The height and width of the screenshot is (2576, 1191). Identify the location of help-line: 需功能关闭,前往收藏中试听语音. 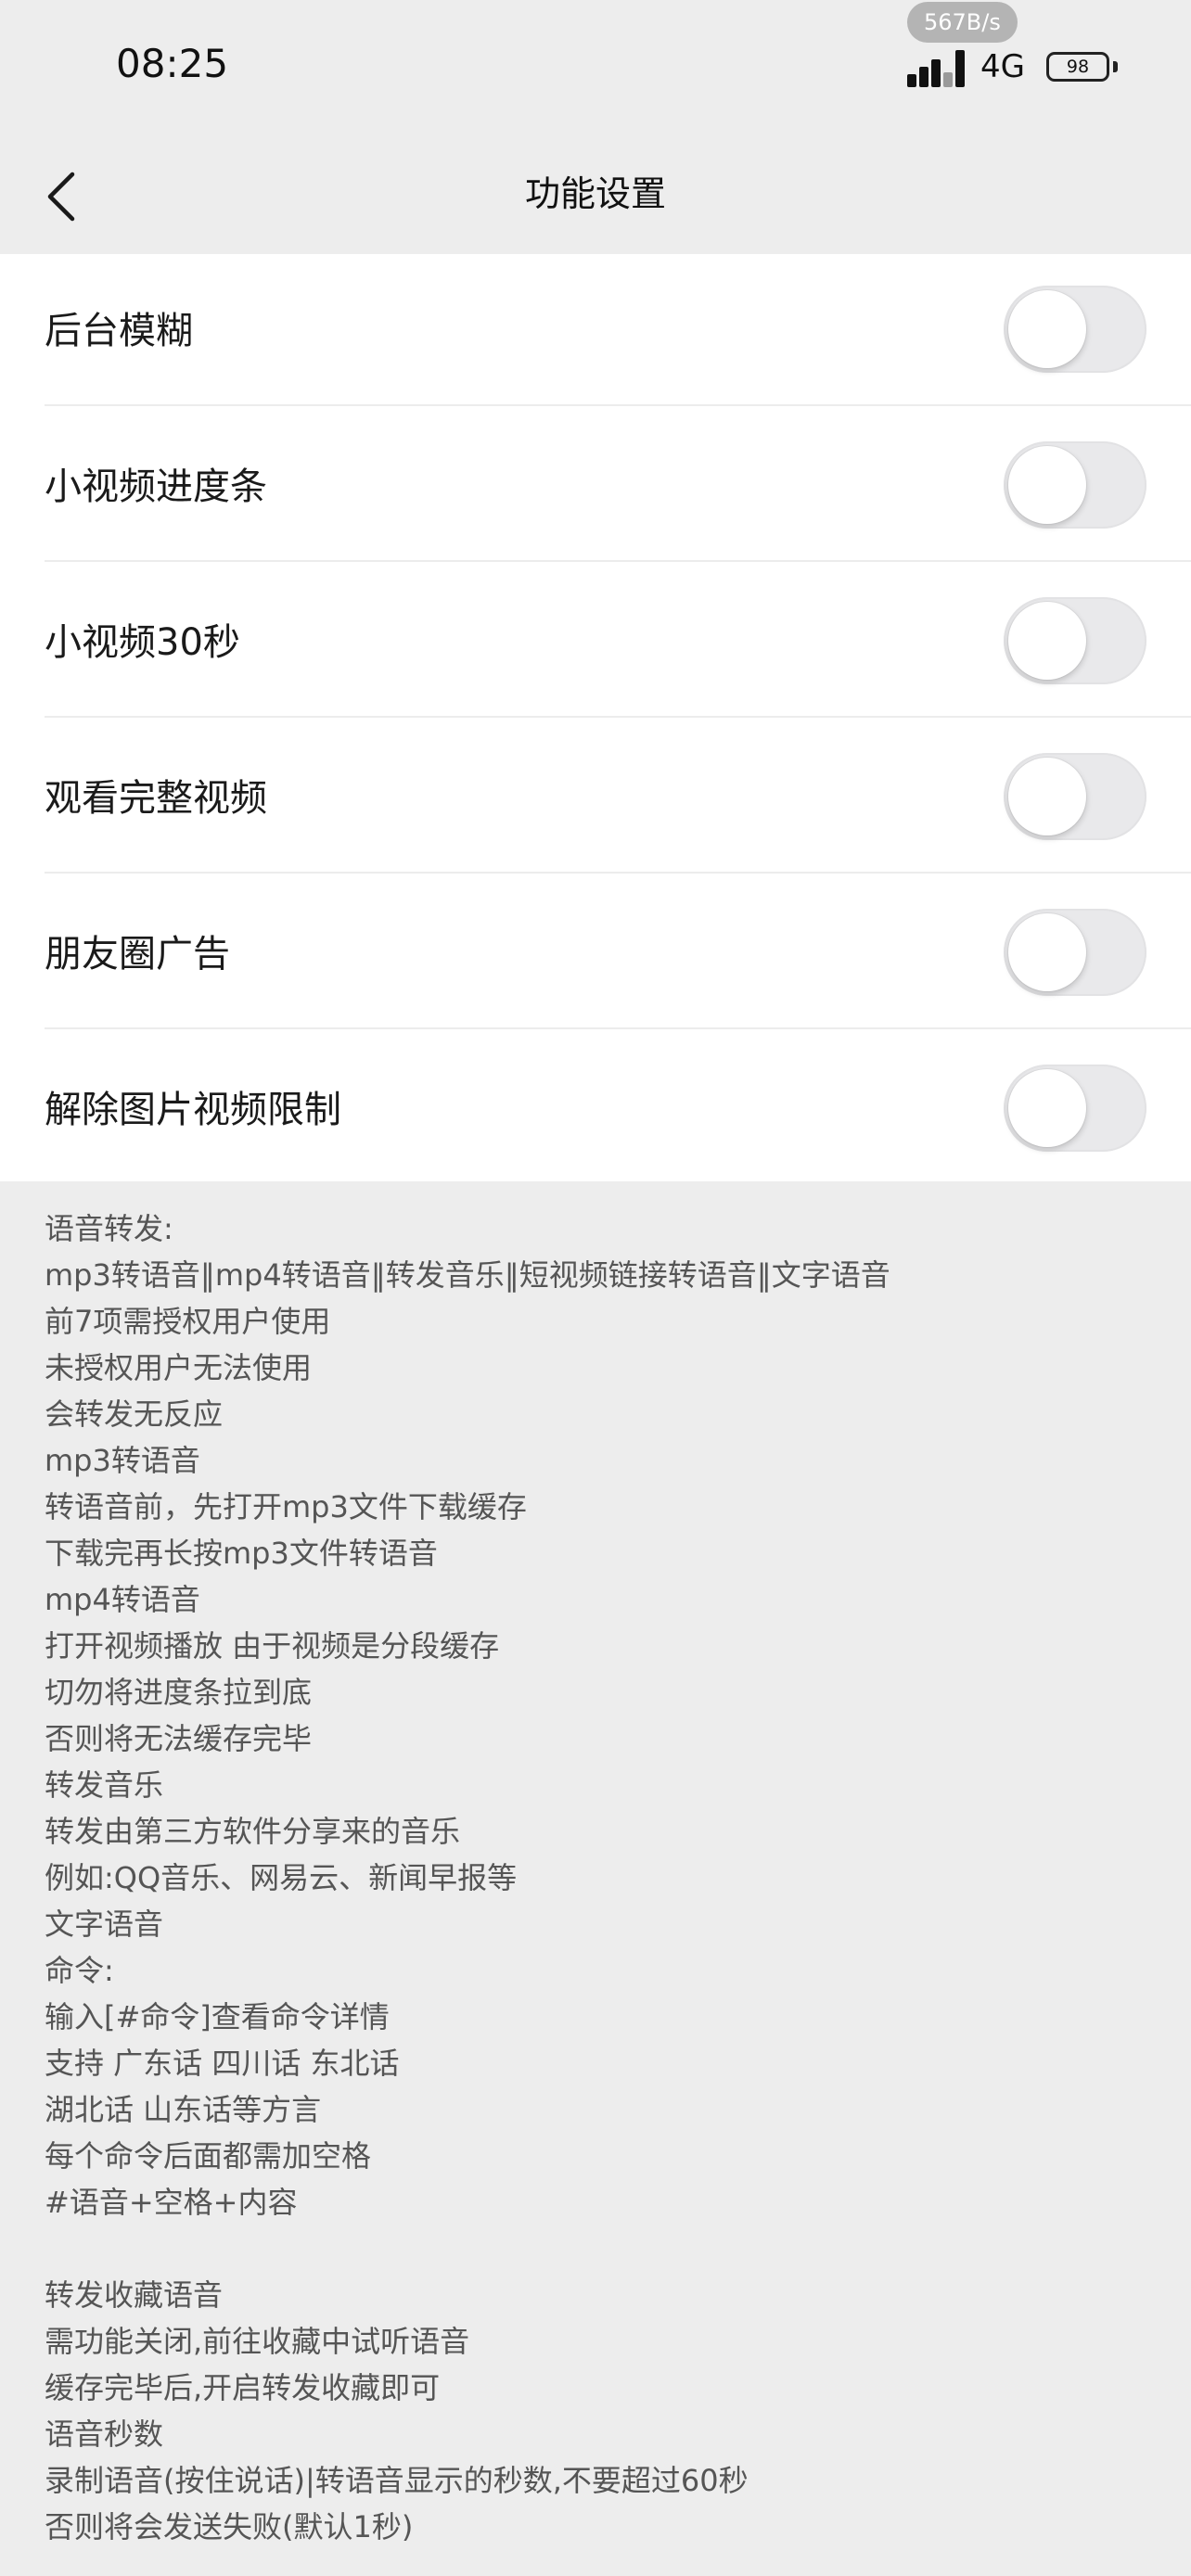
(257, 2341).